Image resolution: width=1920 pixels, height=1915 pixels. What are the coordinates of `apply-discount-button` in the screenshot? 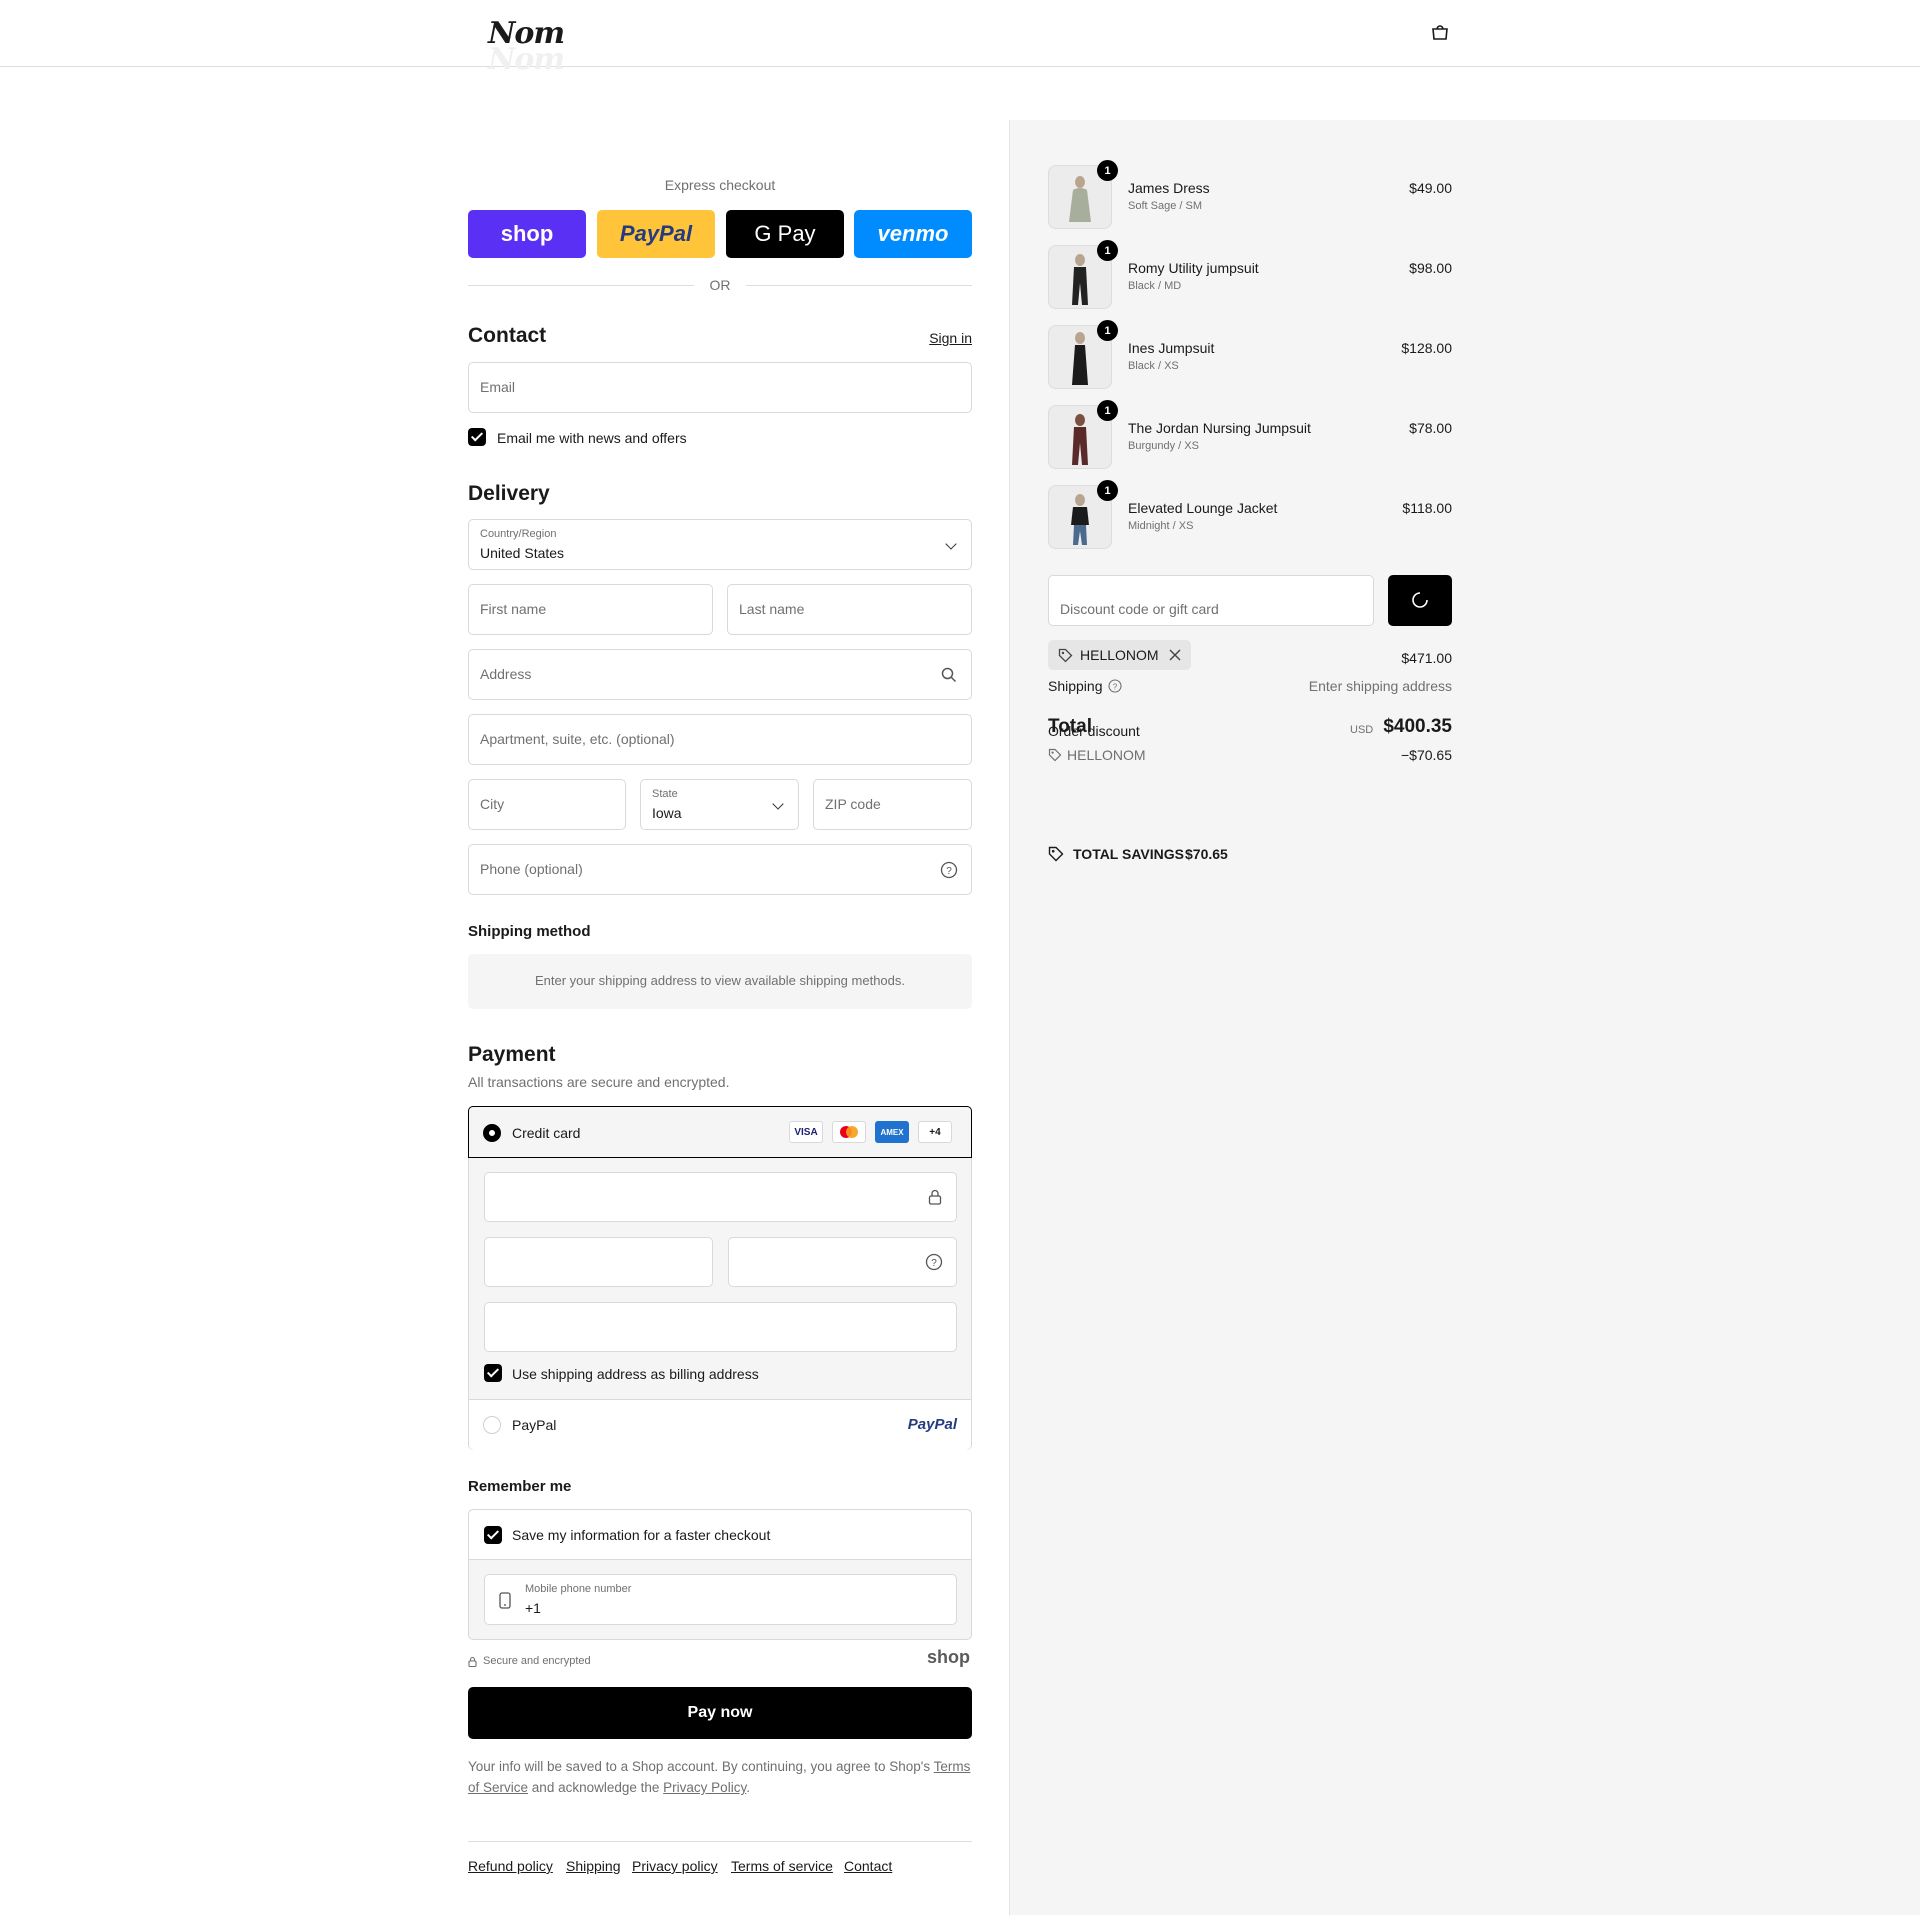 It's located at (1420, 600).